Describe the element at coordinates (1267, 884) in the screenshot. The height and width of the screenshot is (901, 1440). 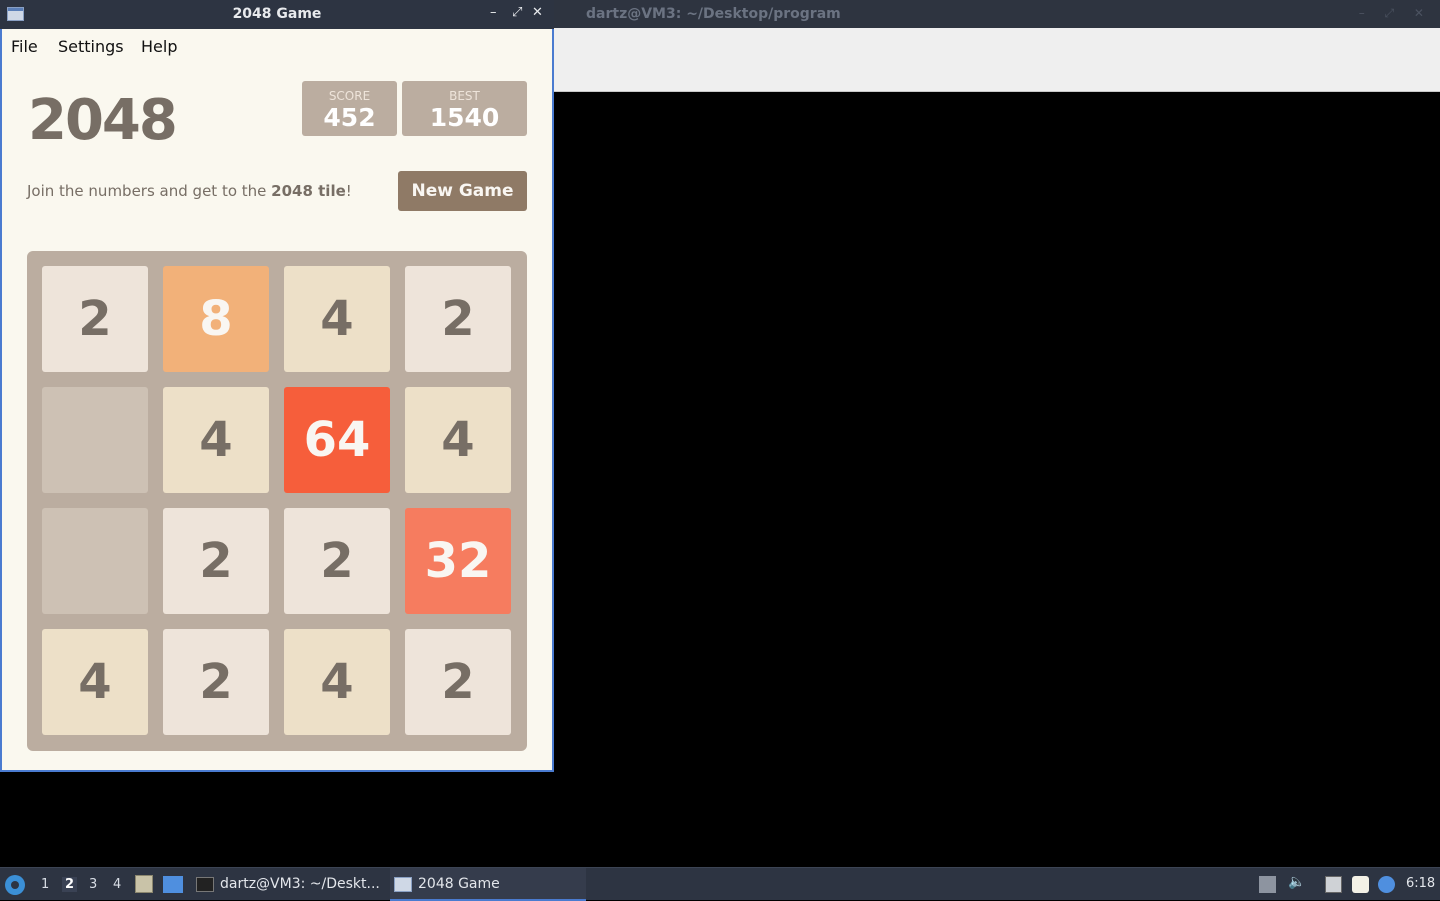
I see `tray-eject-icon` at that location.